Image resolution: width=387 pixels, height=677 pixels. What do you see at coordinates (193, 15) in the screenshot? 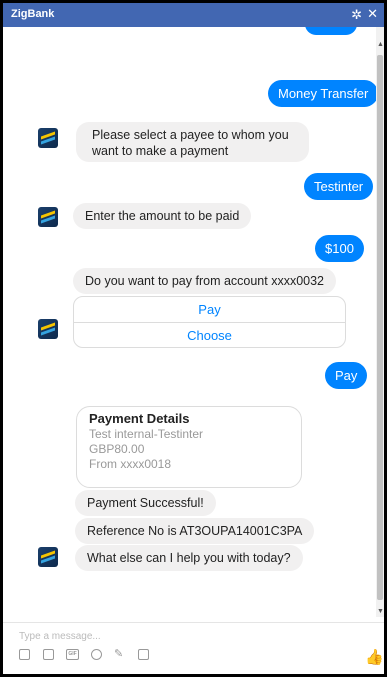
I see `title-bar: ZigBank ✲ ✕` at bounding box center [193, 15].